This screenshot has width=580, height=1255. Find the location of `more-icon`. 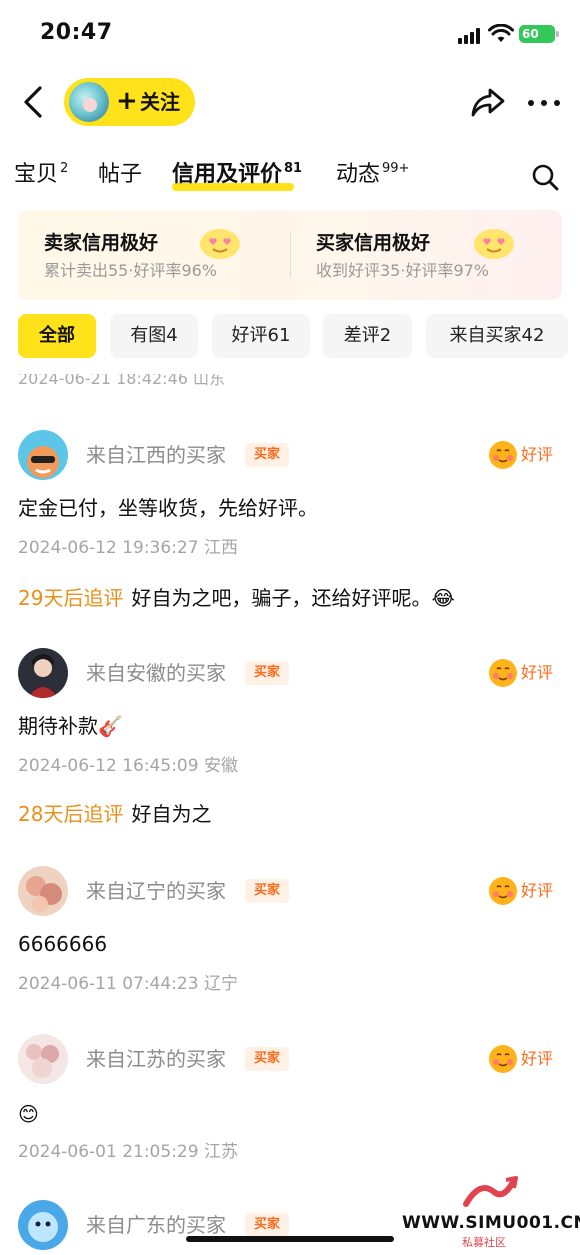

more-icon is located at coordinates (544, 102).